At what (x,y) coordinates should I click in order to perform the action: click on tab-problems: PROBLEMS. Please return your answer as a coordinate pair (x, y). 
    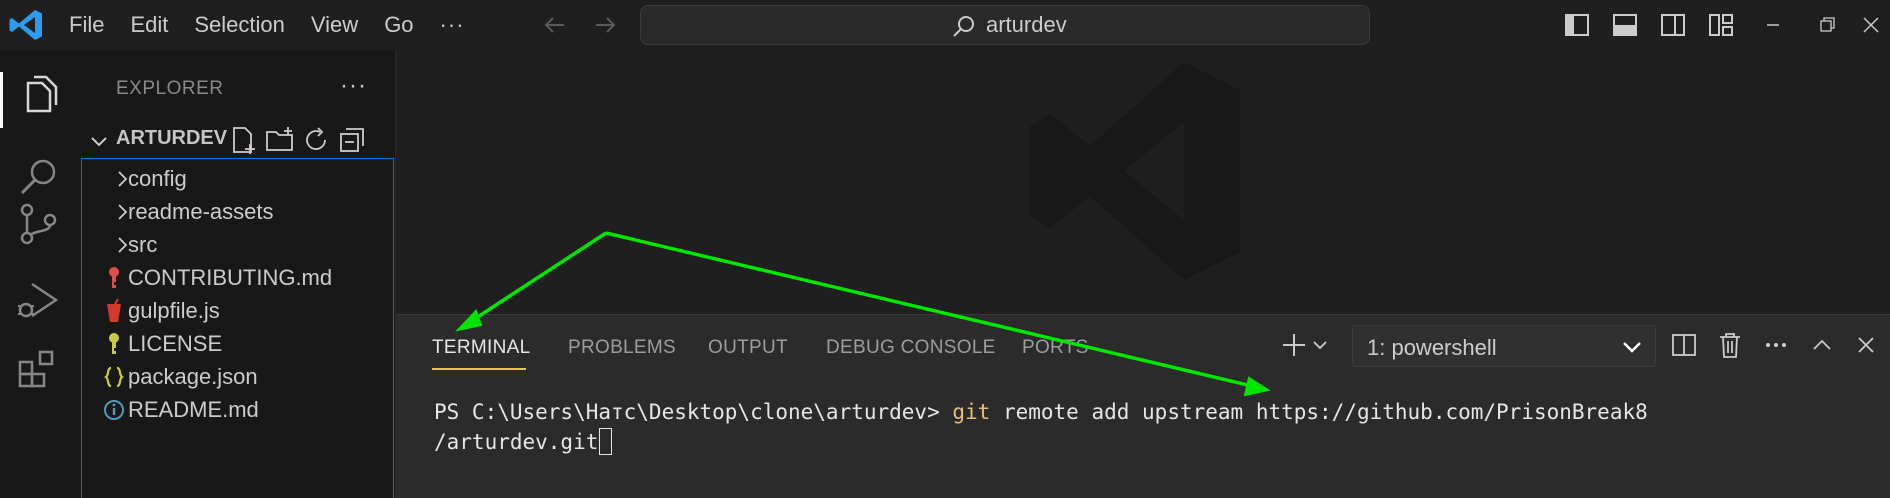
    Looking at the image, I should click on (622, 348).